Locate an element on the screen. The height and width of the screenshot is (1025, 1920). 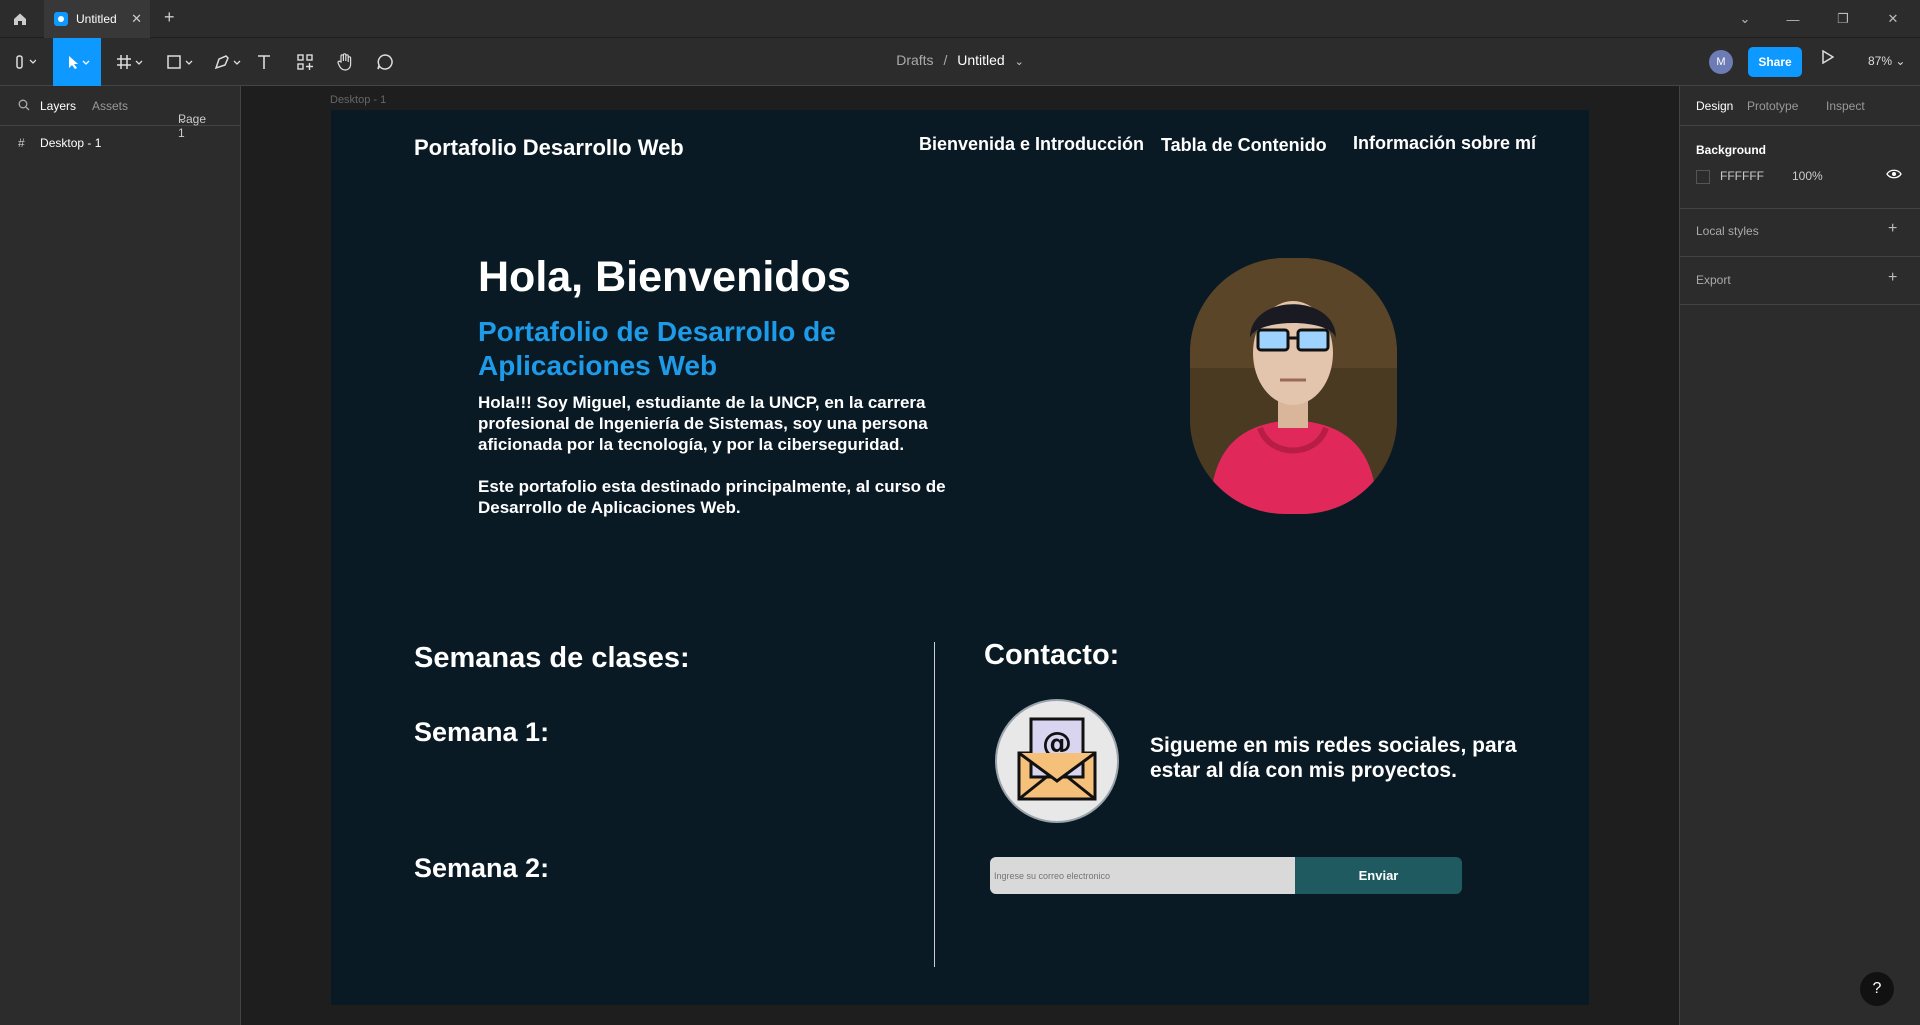
frame-icon: # is located at coordinates (21, 143).